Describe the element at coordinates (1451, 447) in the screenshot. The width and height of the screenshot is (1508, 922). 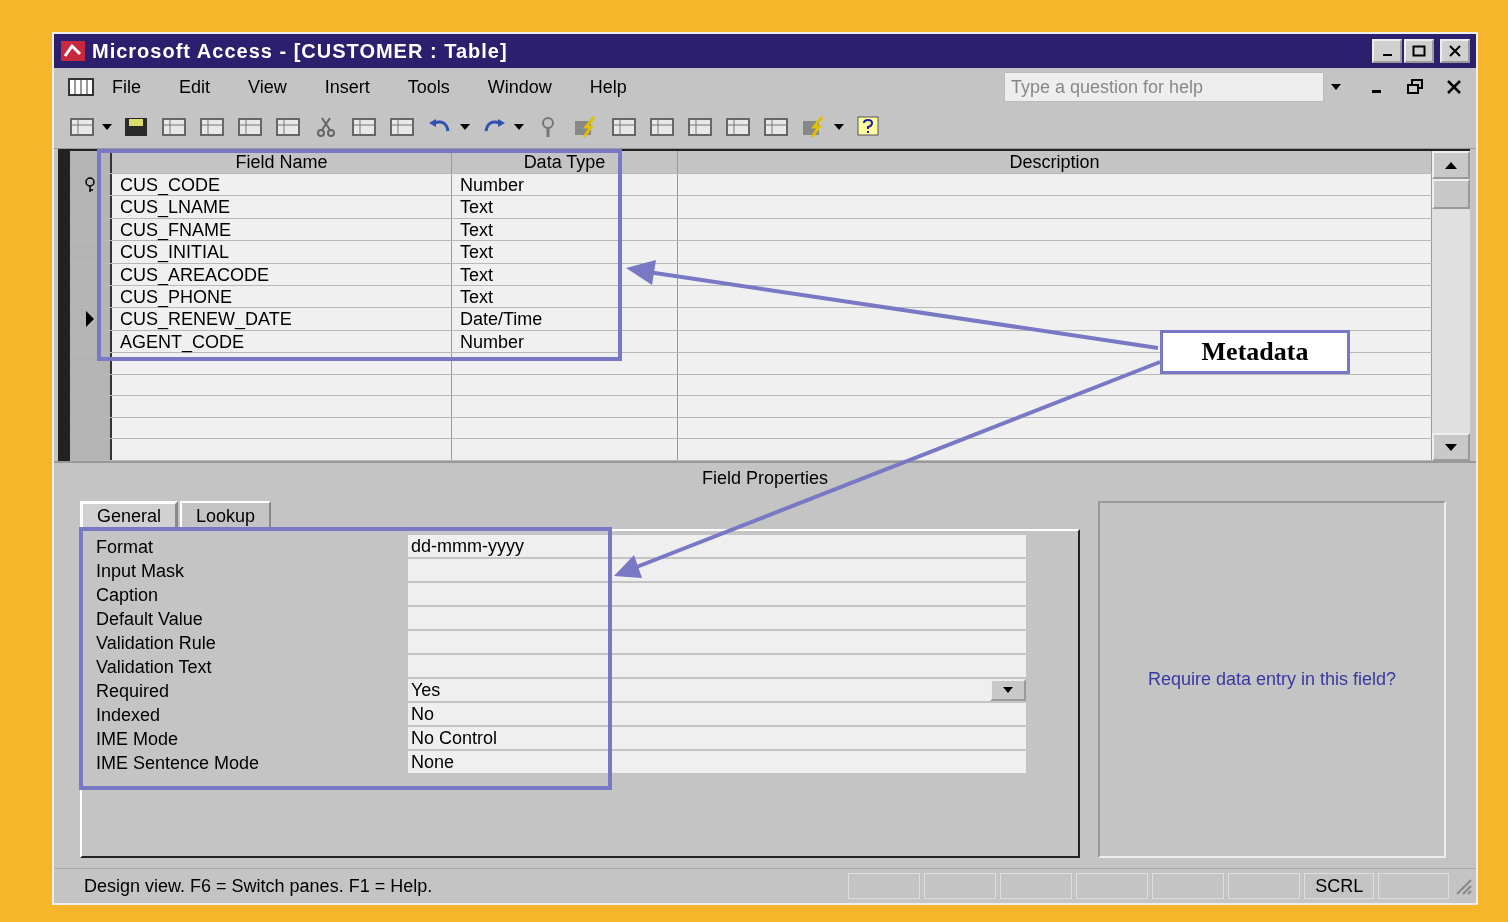
I see `scroll-down-icon` at that location.